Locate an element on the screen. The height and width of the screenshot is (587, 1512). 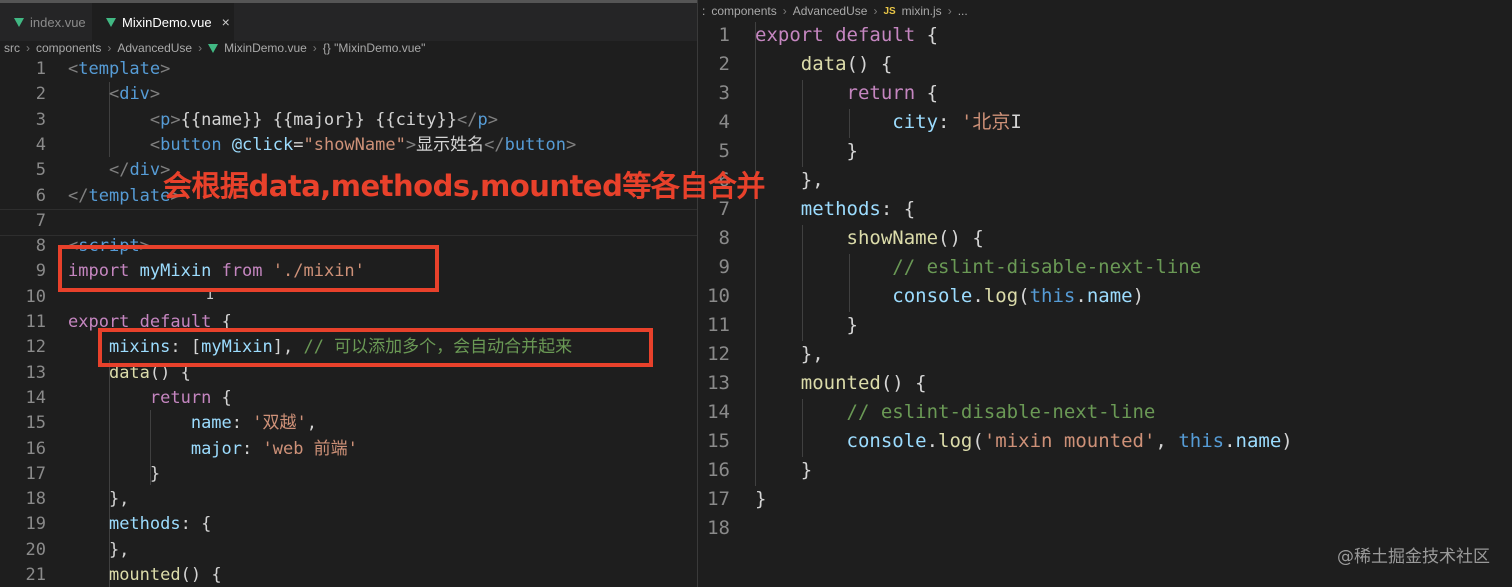
code-token: this is located at coordinates (1052, 296).